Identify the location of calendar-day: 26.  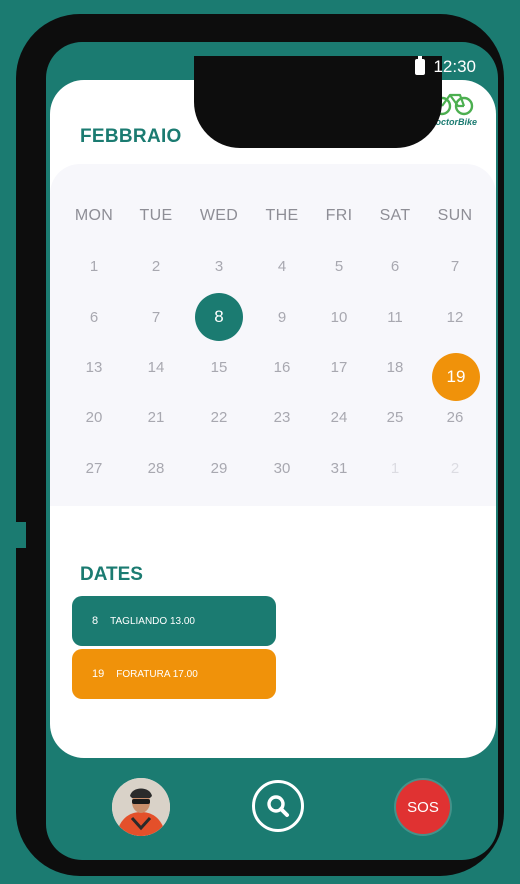
(455, 417).